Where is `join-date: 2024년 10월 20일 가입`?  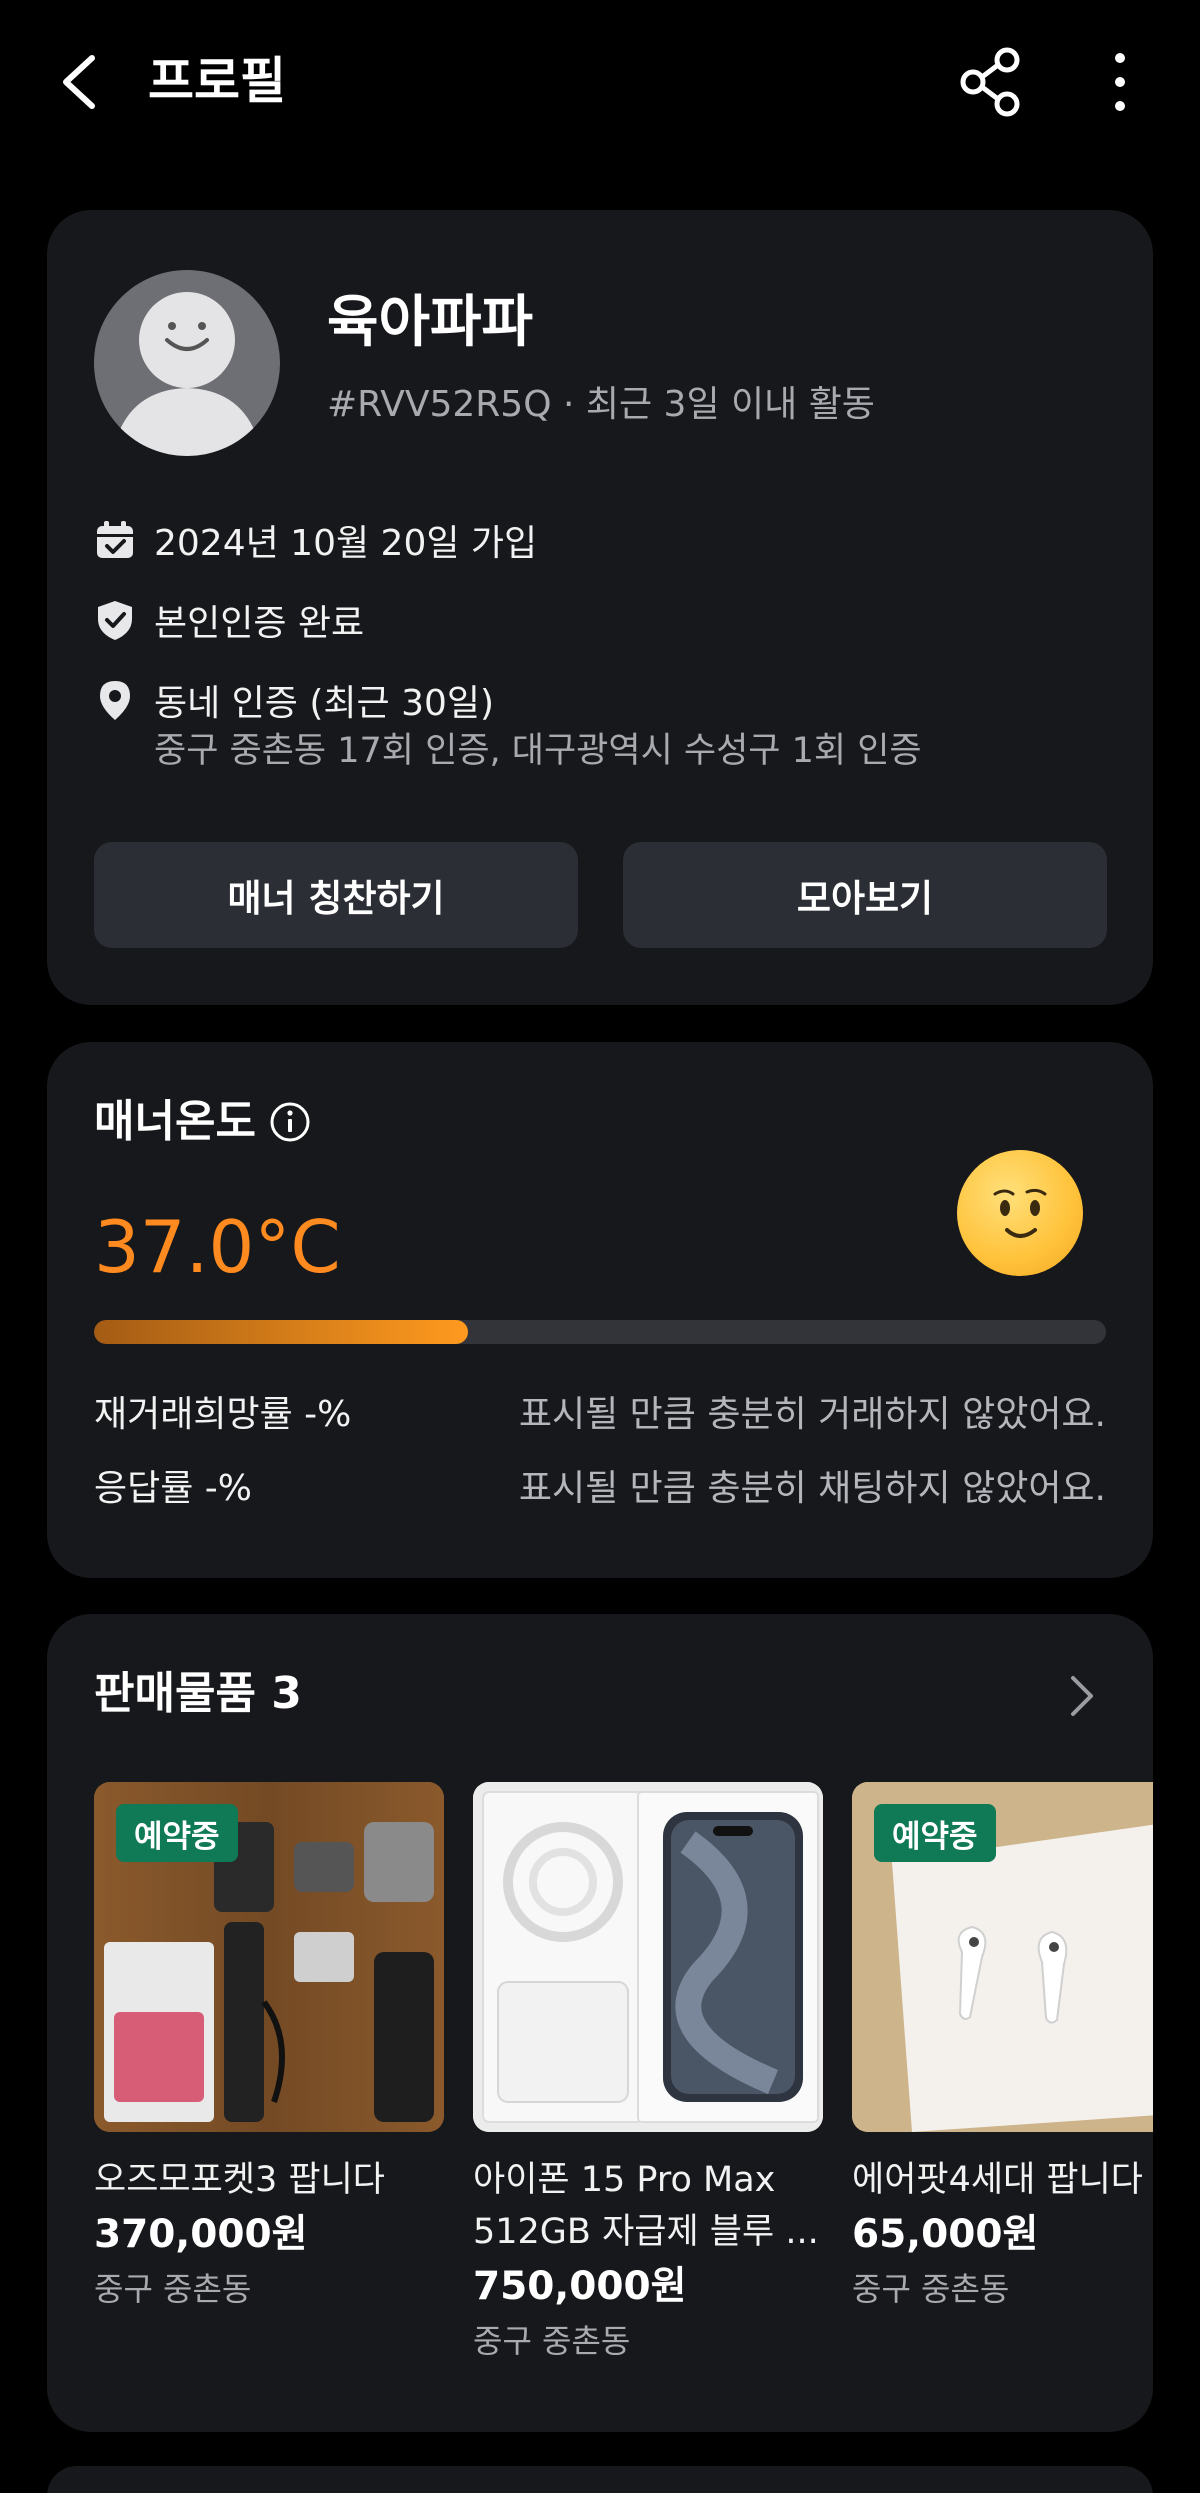 join-date: 2024년 10월 20일 가입 is located at coordinates (346, 543).